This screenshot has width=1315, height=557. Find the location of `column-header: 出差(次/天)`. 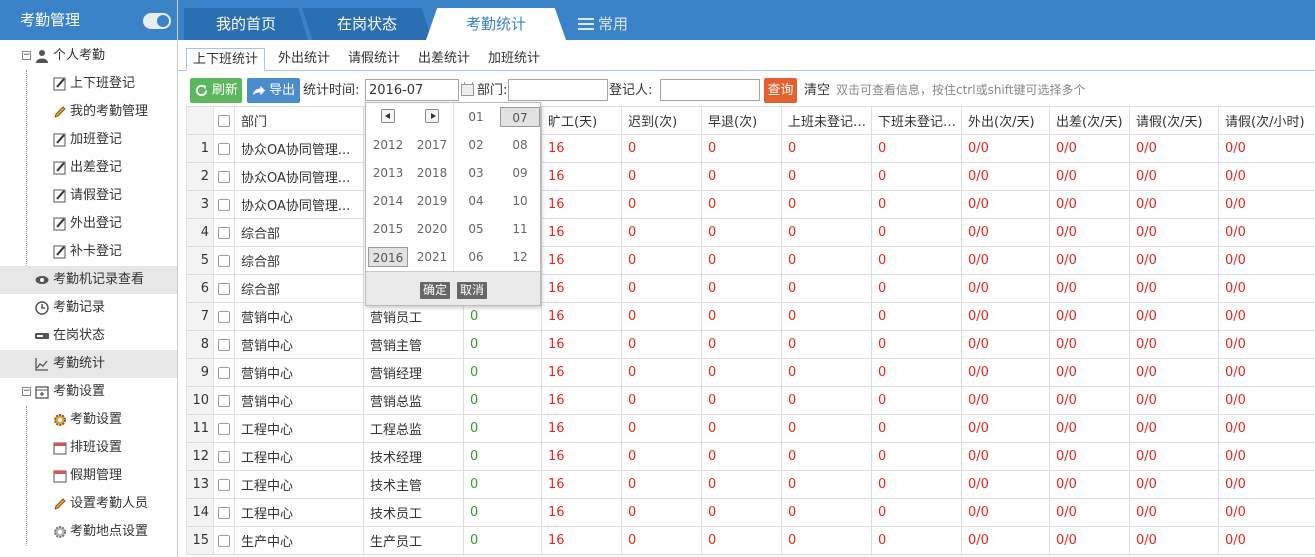

column-header: 出差(次/天) is located at coordinates (1089, 120).